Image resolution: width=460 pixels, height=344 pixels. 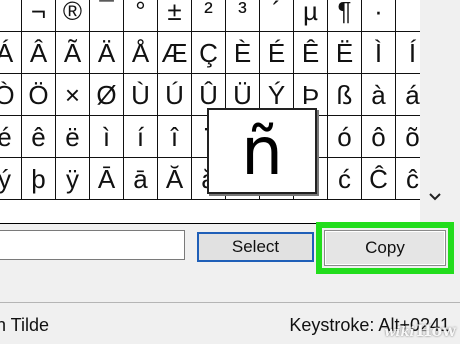 I want to click on character-glyph: ë, so click(x=72, y=136).